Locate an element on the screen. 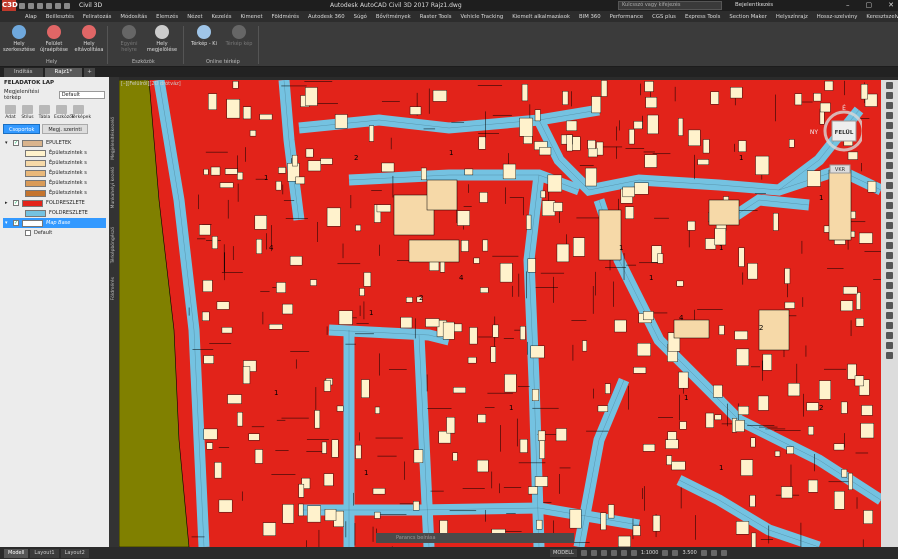 The image size is (898, 559). ribbon-tab: Súgó is located at coordinates (360, 17).